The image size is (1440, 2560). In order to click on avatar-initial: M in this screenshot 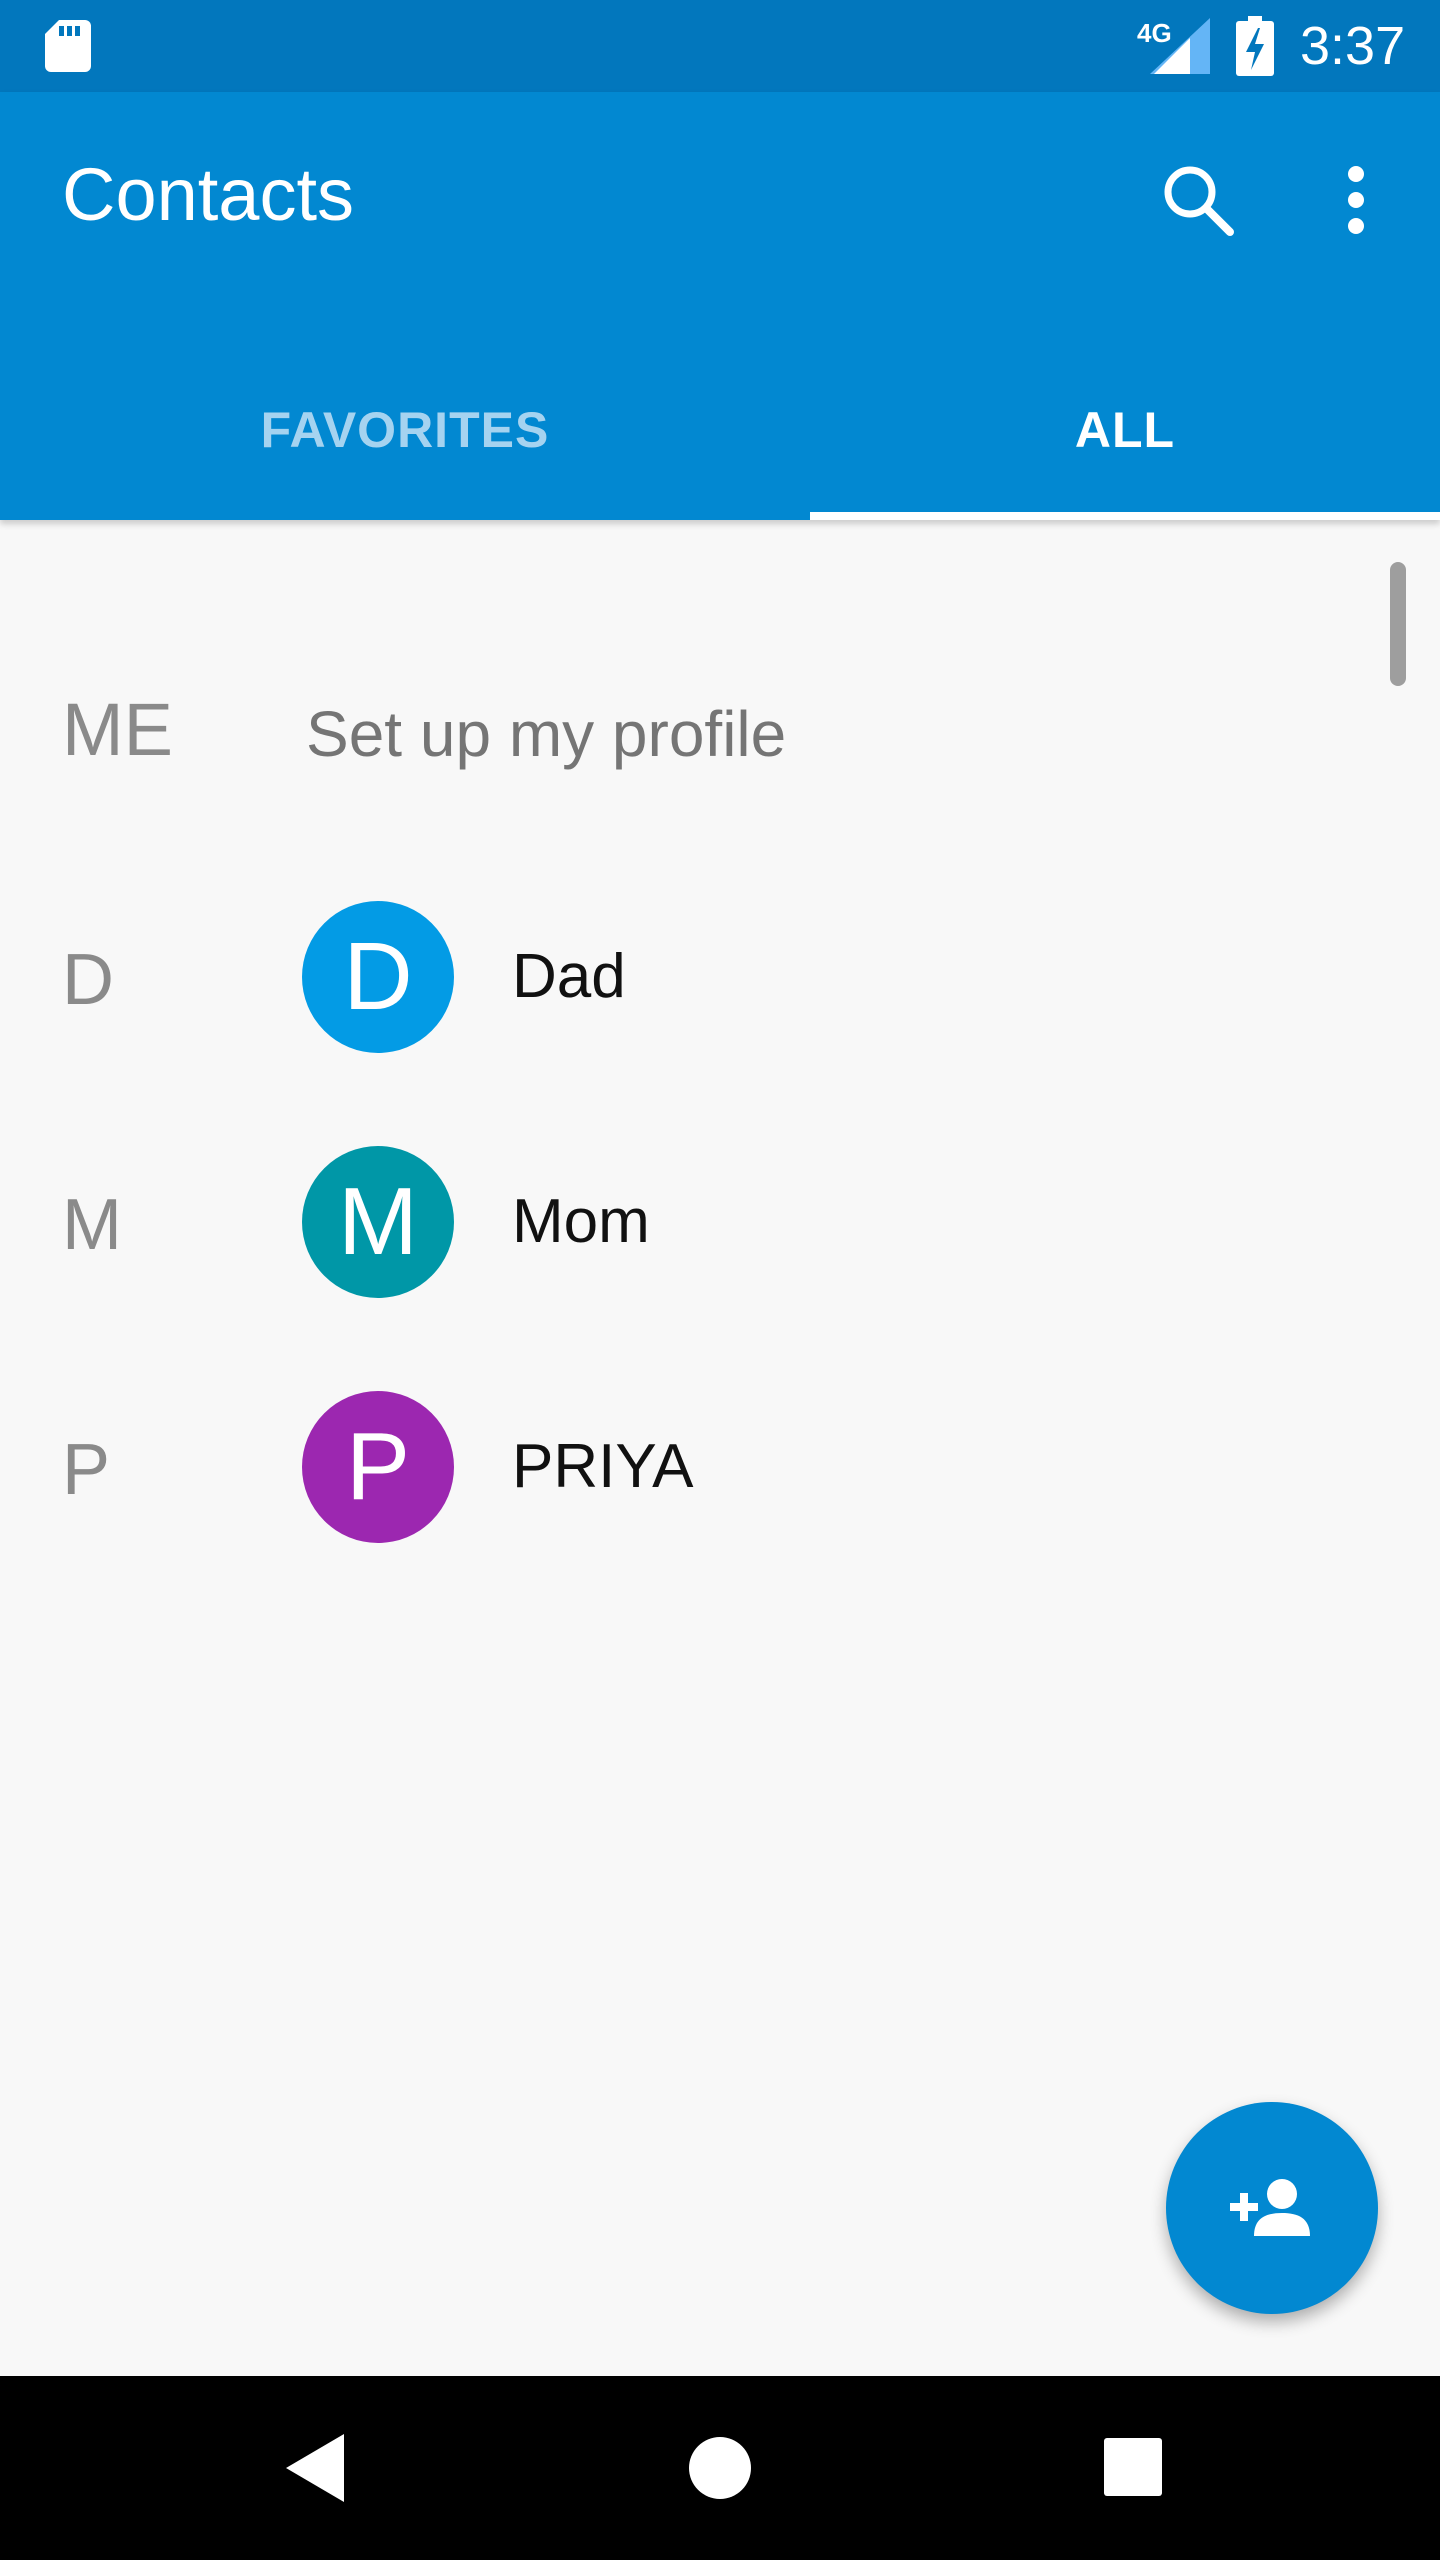, I will do `click(378, 1221)`.